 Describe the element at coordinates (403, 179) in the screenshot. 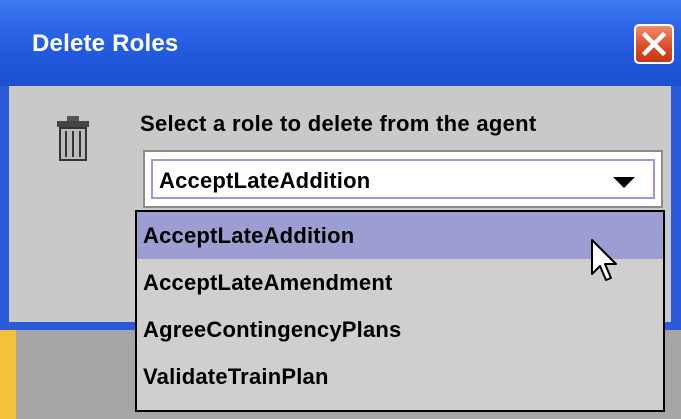

I see `role-combobox: AcceptLateAddition` at that location.